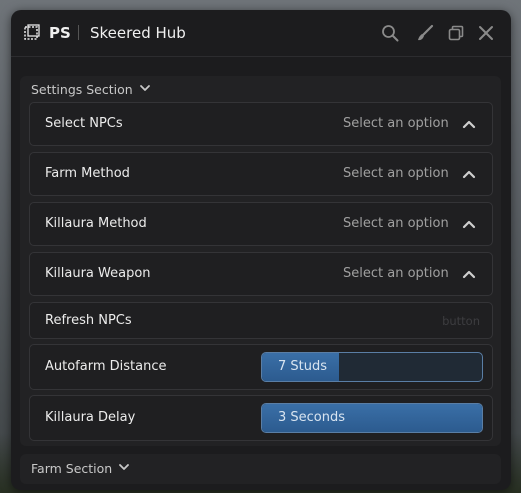 The image size is (521, 493). What do you see at coordinates (461, 321) in the screenshot?
I see `button-hint: button` at bounding box center [461, 321].